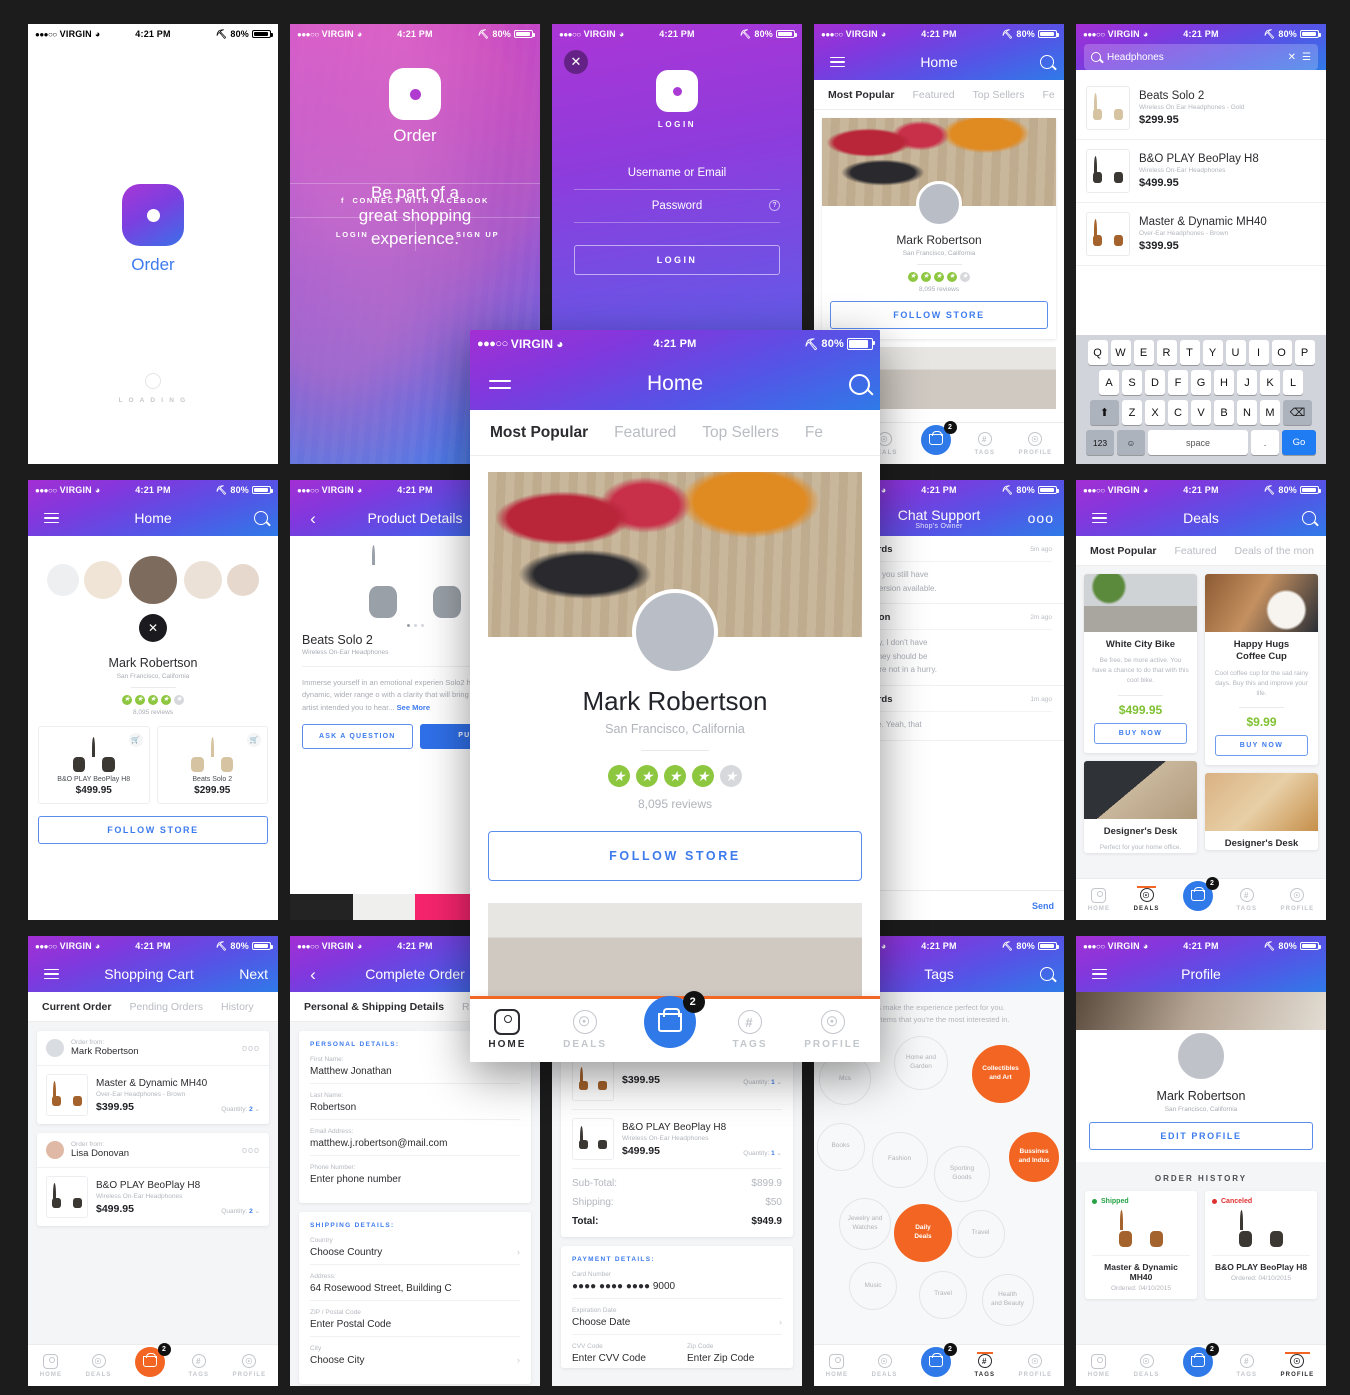 The width and height of the screenshot is (1350, 1395). What do you see at coordinates (1034, 1156) in the screenshot?
I see `tag-bubble-selected: Bussines and Indus` at bounding box center [1034, 1156].